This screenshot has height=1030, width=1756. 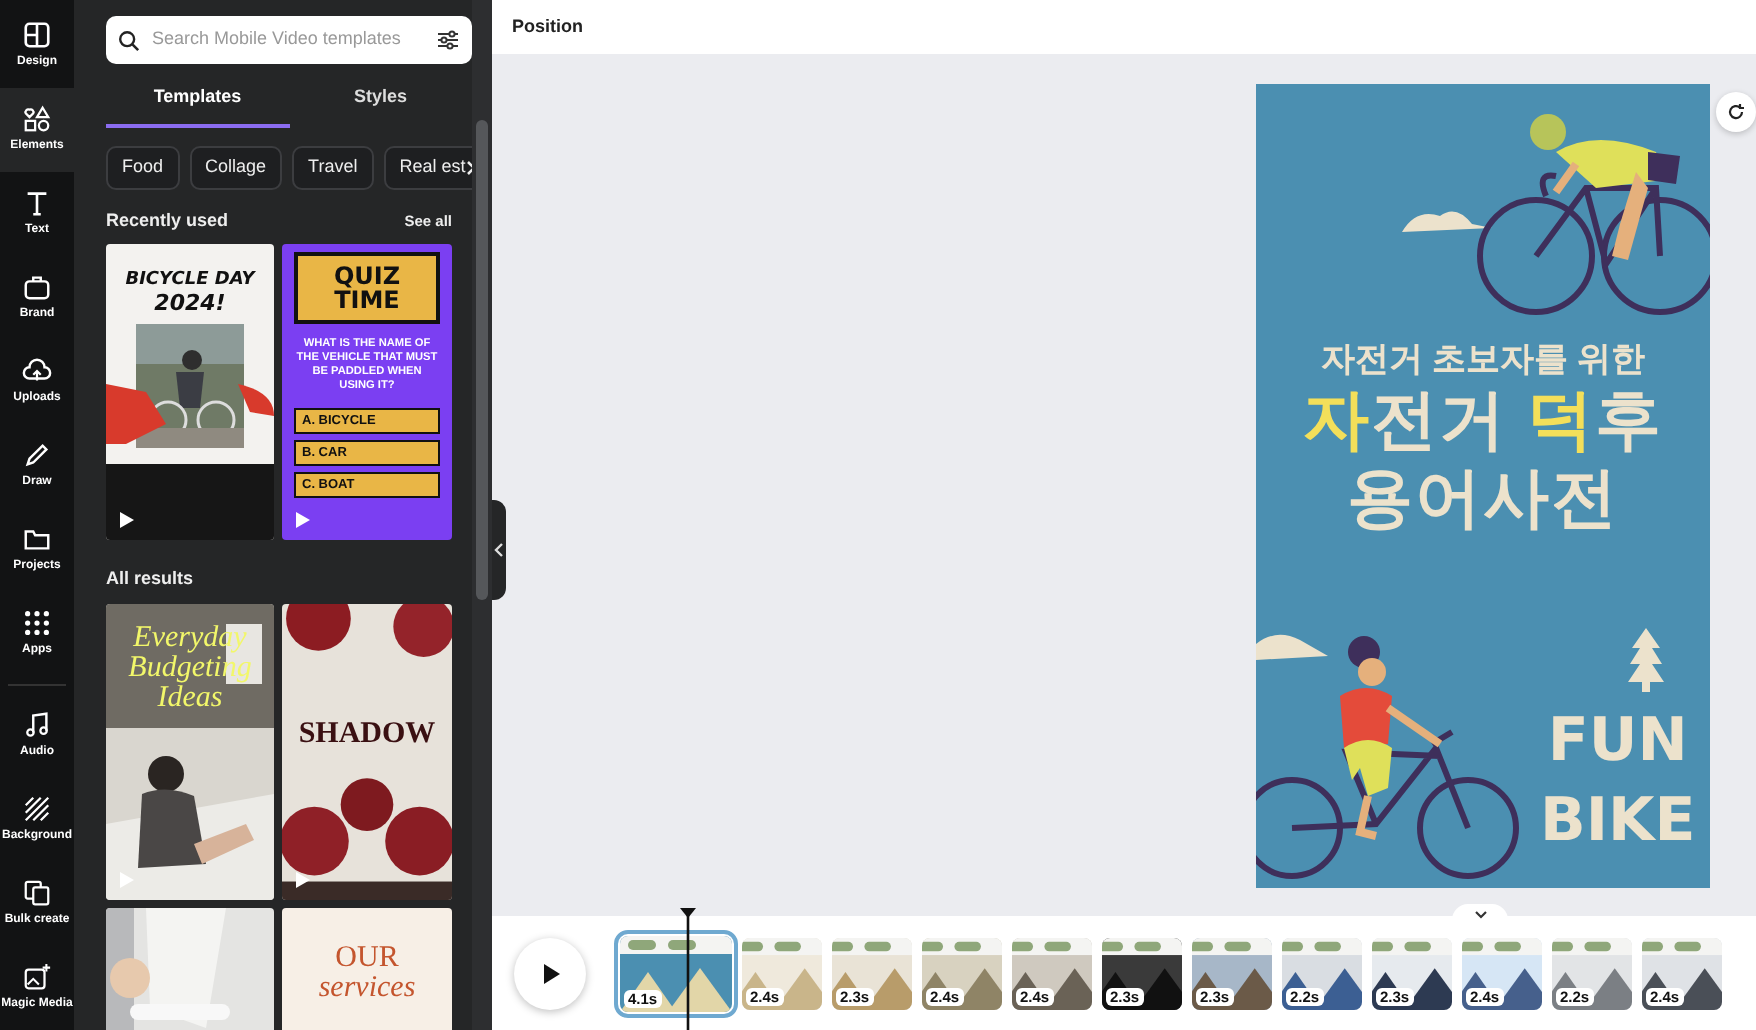 I want to click on collapse-handle, so click(x=499, y=550).